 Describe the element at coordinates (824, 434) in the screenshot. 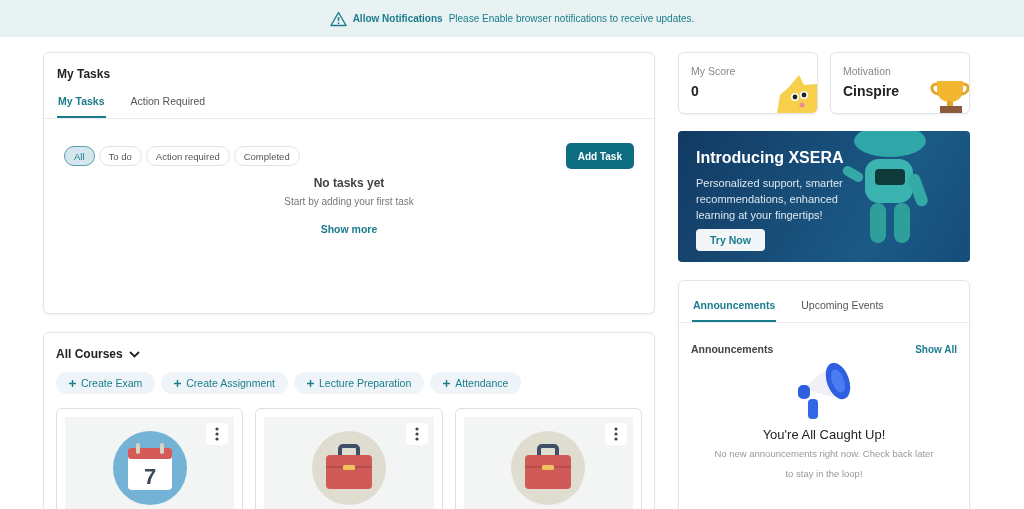

I see `empty-title: You're All Caught Up!` at that location.